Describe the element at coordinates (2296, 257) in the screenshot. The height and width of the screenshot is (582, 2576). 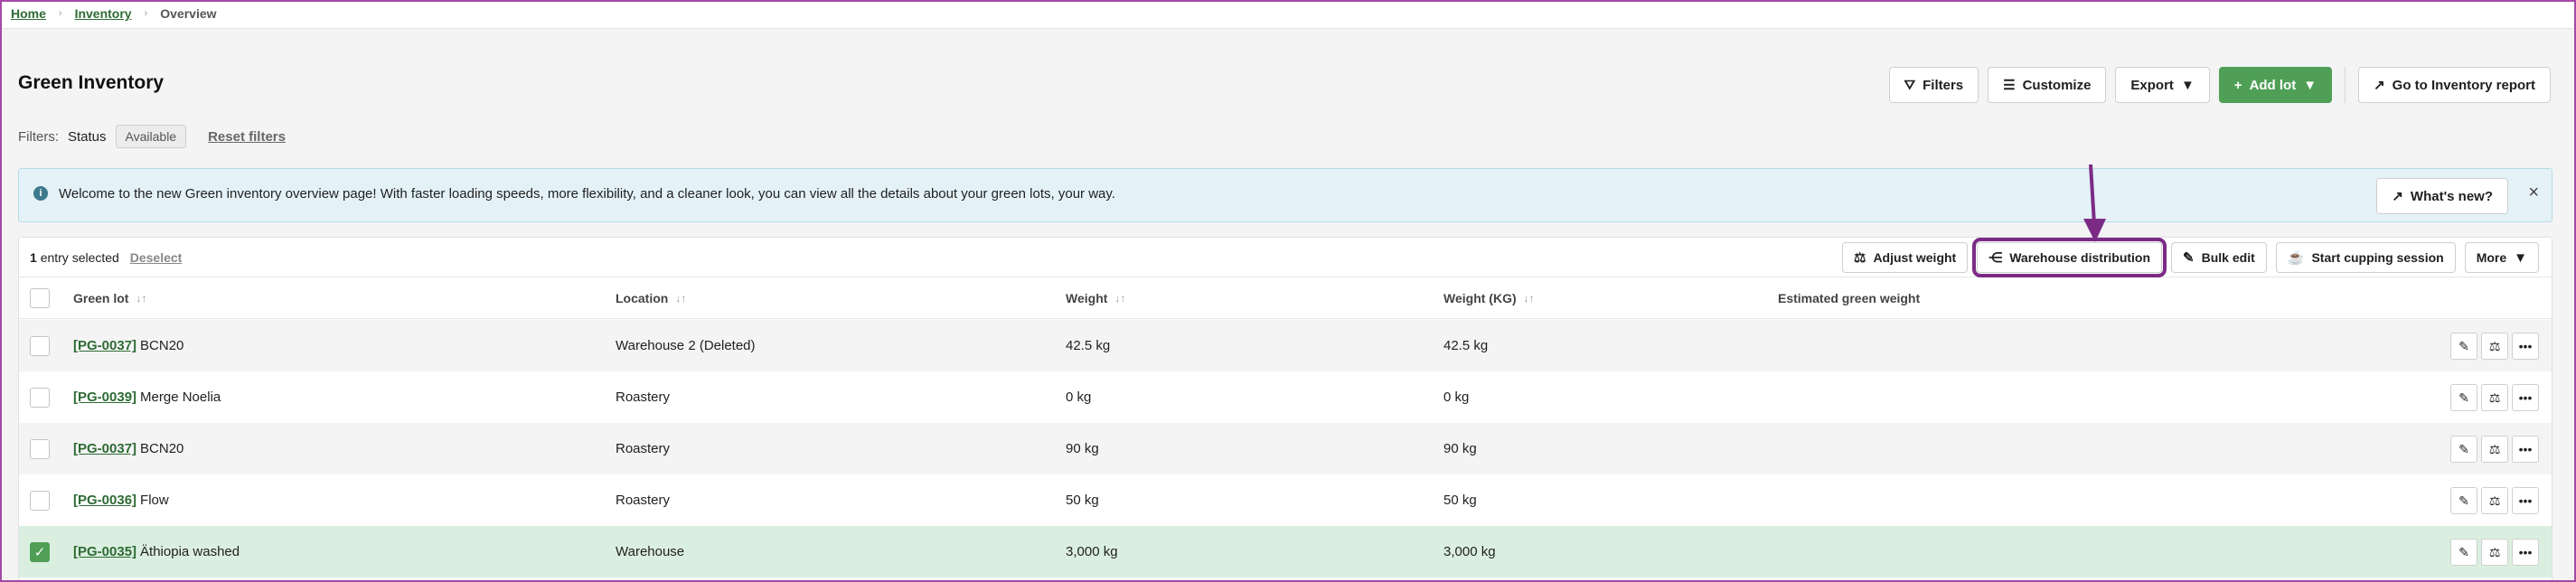
I see `cup-icon: ☕` at that location.